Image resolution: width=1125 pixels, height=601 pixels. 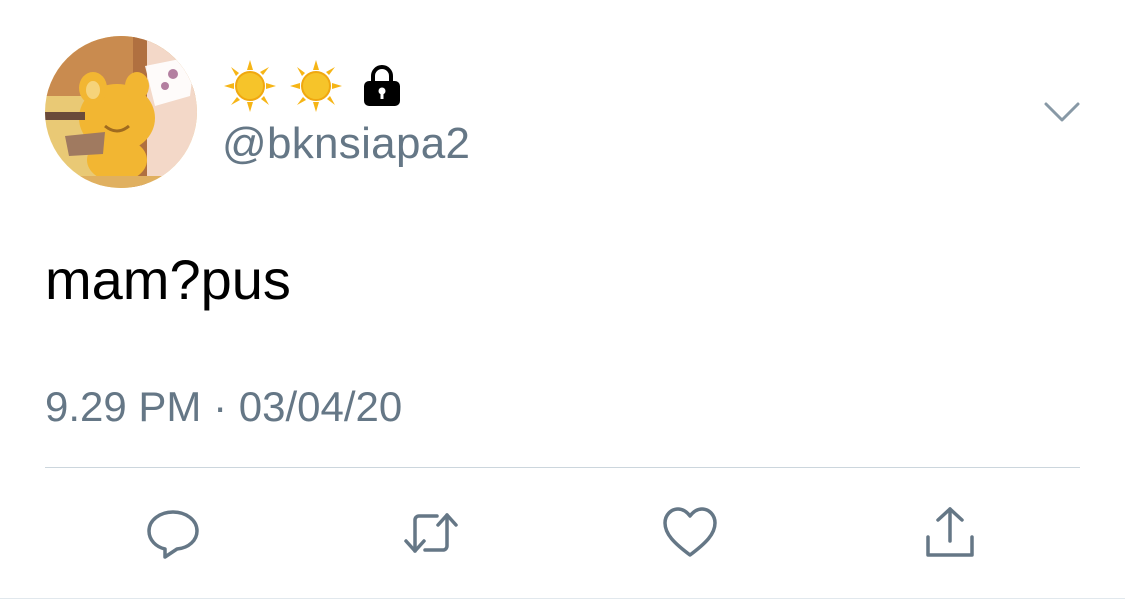 What do you see at coordinates (562, 598) in the screenshot?
I see `bottom-divider` at bounding box center [562, 598].